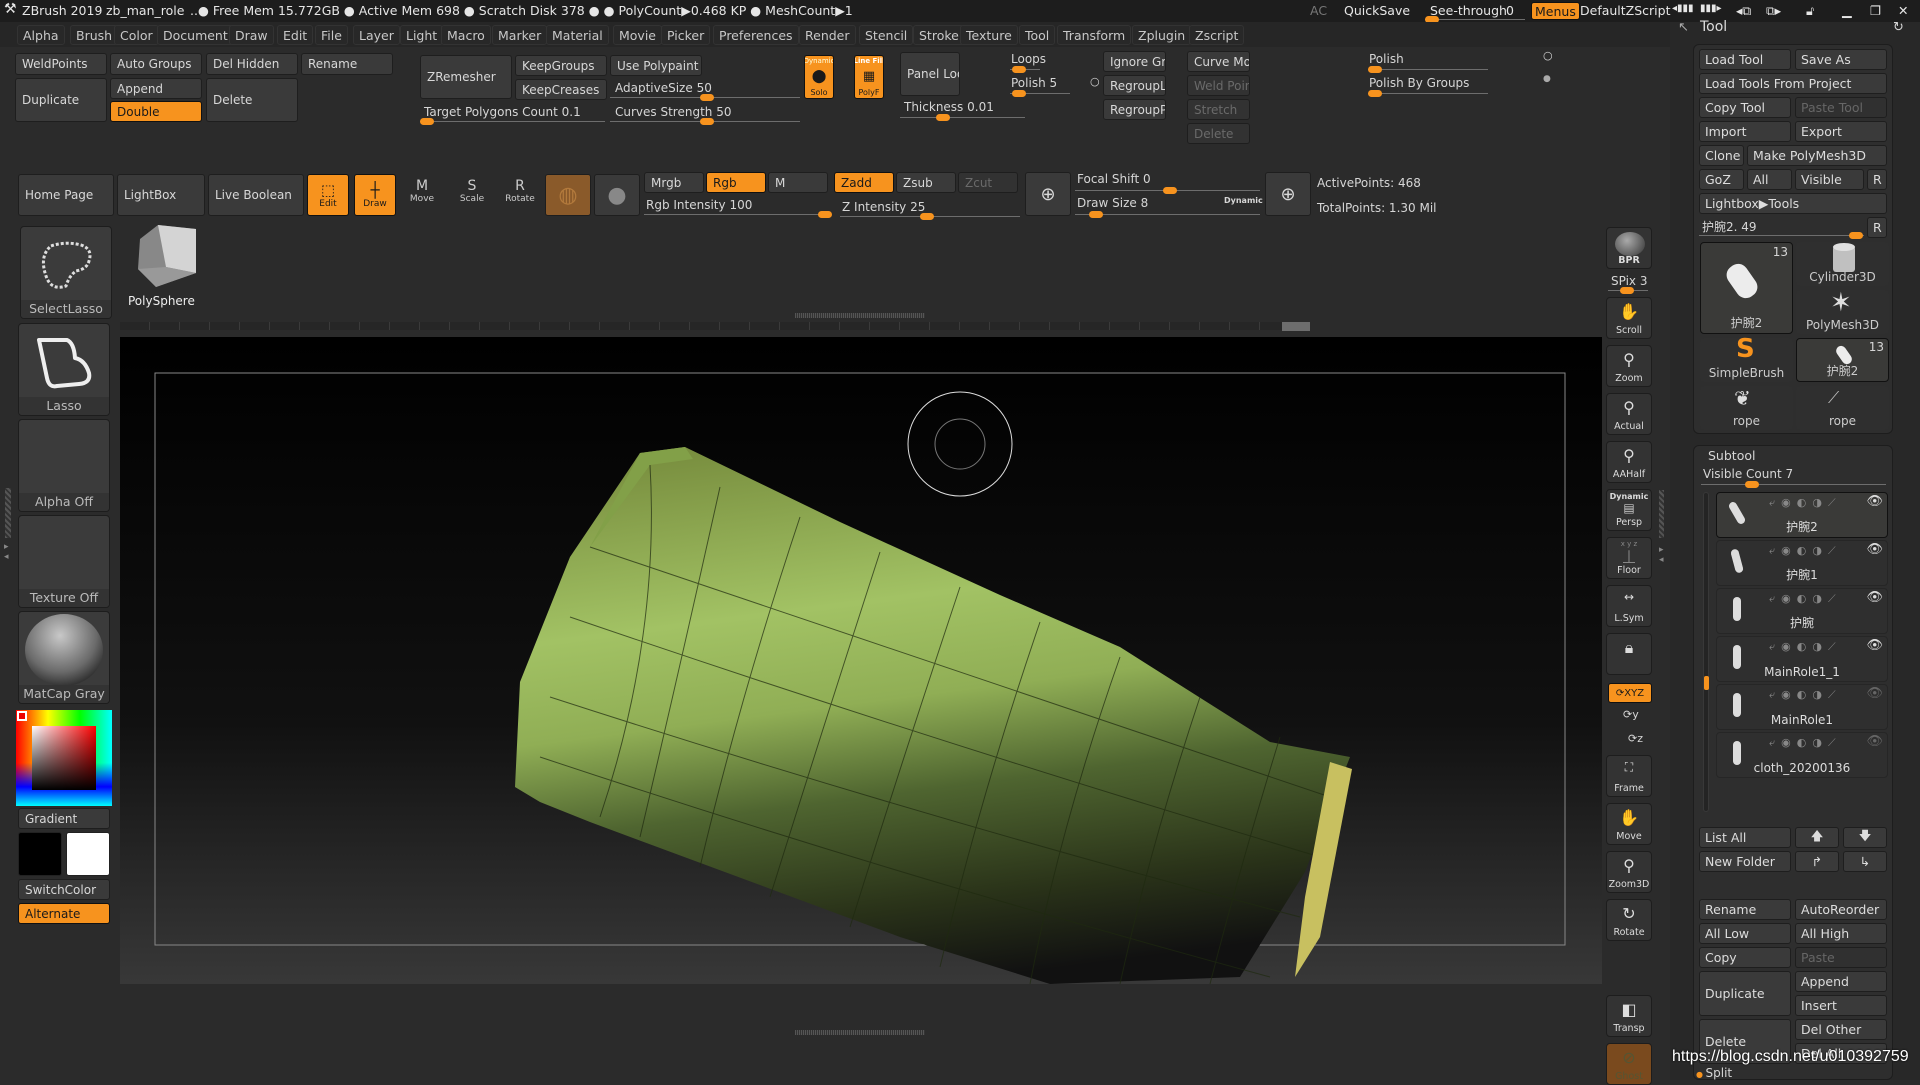  Describe the element at coordinates (1865, 861) in the screenshot. I see `folder-out-button: ↳` at that location.